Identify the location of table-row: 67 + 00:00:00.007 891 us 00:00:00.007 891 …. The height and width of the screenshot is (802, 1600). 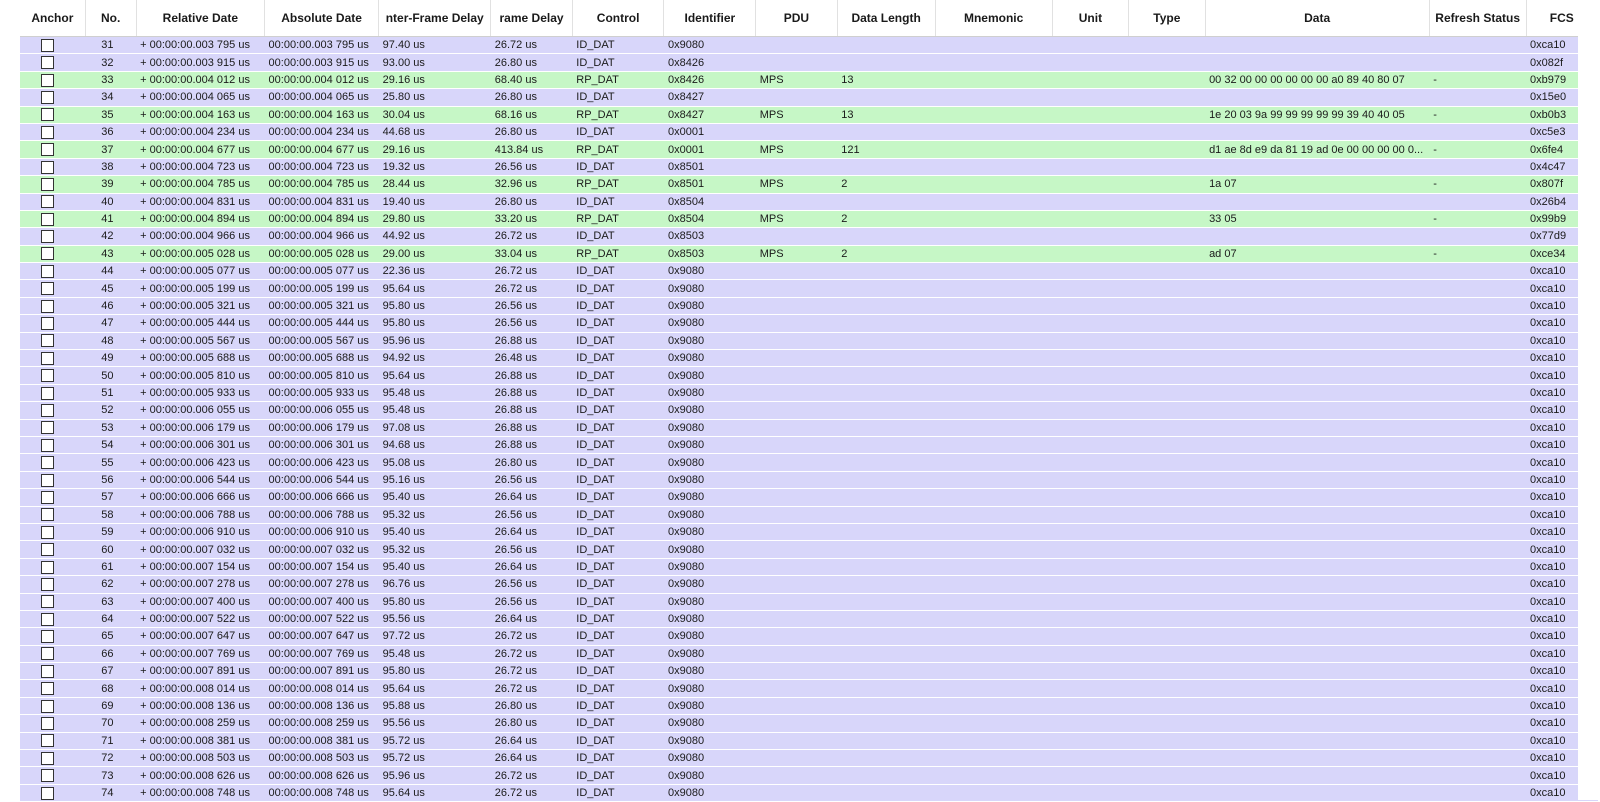
(809, 671).